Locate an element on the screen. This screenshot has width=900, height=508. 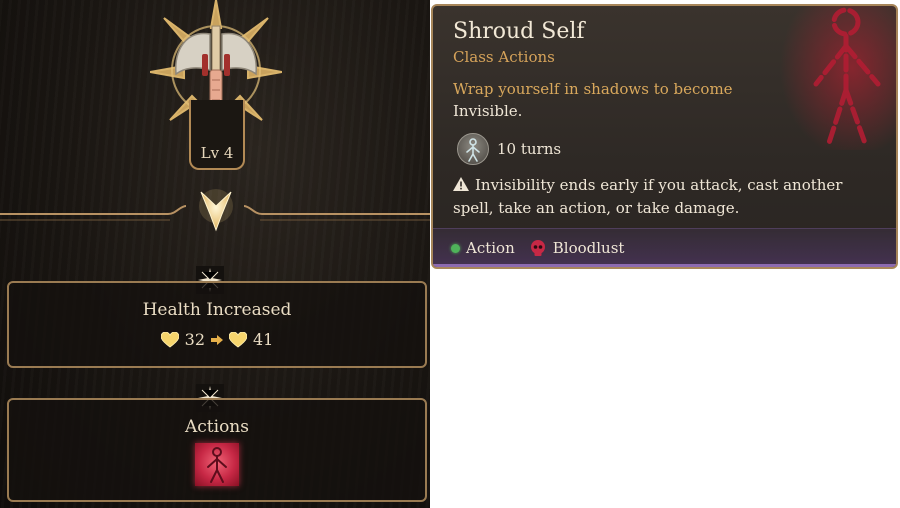
warning-icon is located at coordinates (461, 184).